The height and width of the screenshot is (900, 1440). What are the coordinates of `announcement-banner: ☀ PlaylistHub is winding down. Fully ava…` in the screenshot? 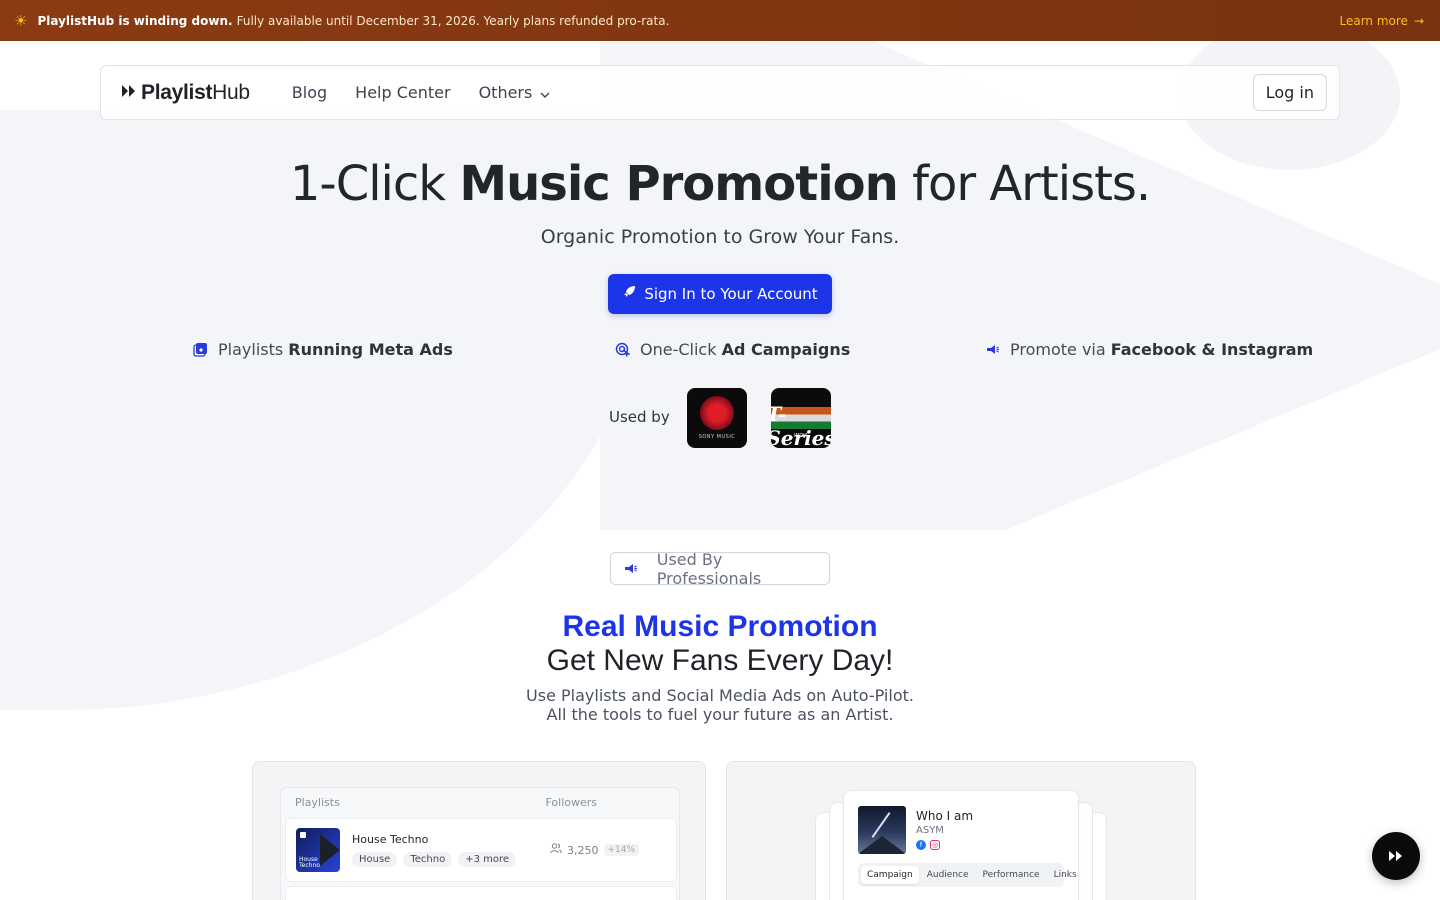 It's located at (720, 20).